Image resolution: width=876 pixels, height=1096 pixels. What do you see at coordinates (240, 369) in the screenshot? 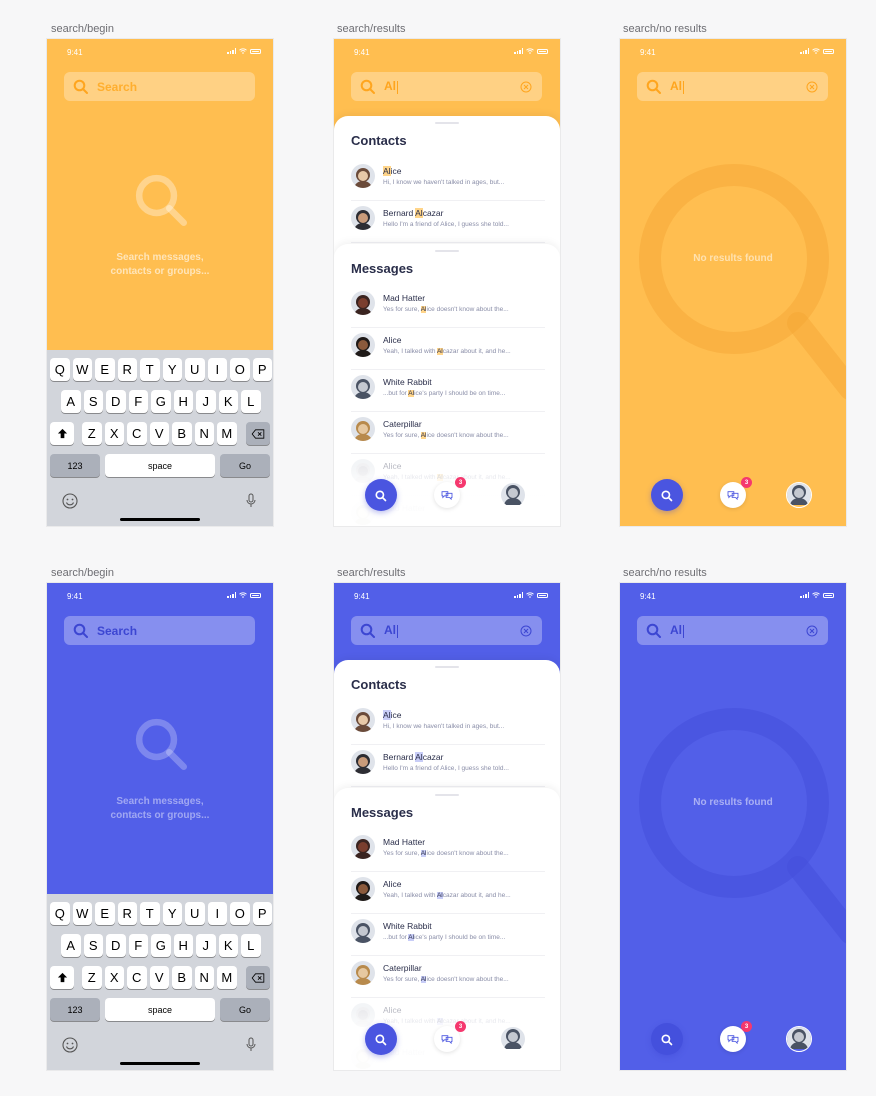
I see `key-o: O` at bounding box center [240, 369].